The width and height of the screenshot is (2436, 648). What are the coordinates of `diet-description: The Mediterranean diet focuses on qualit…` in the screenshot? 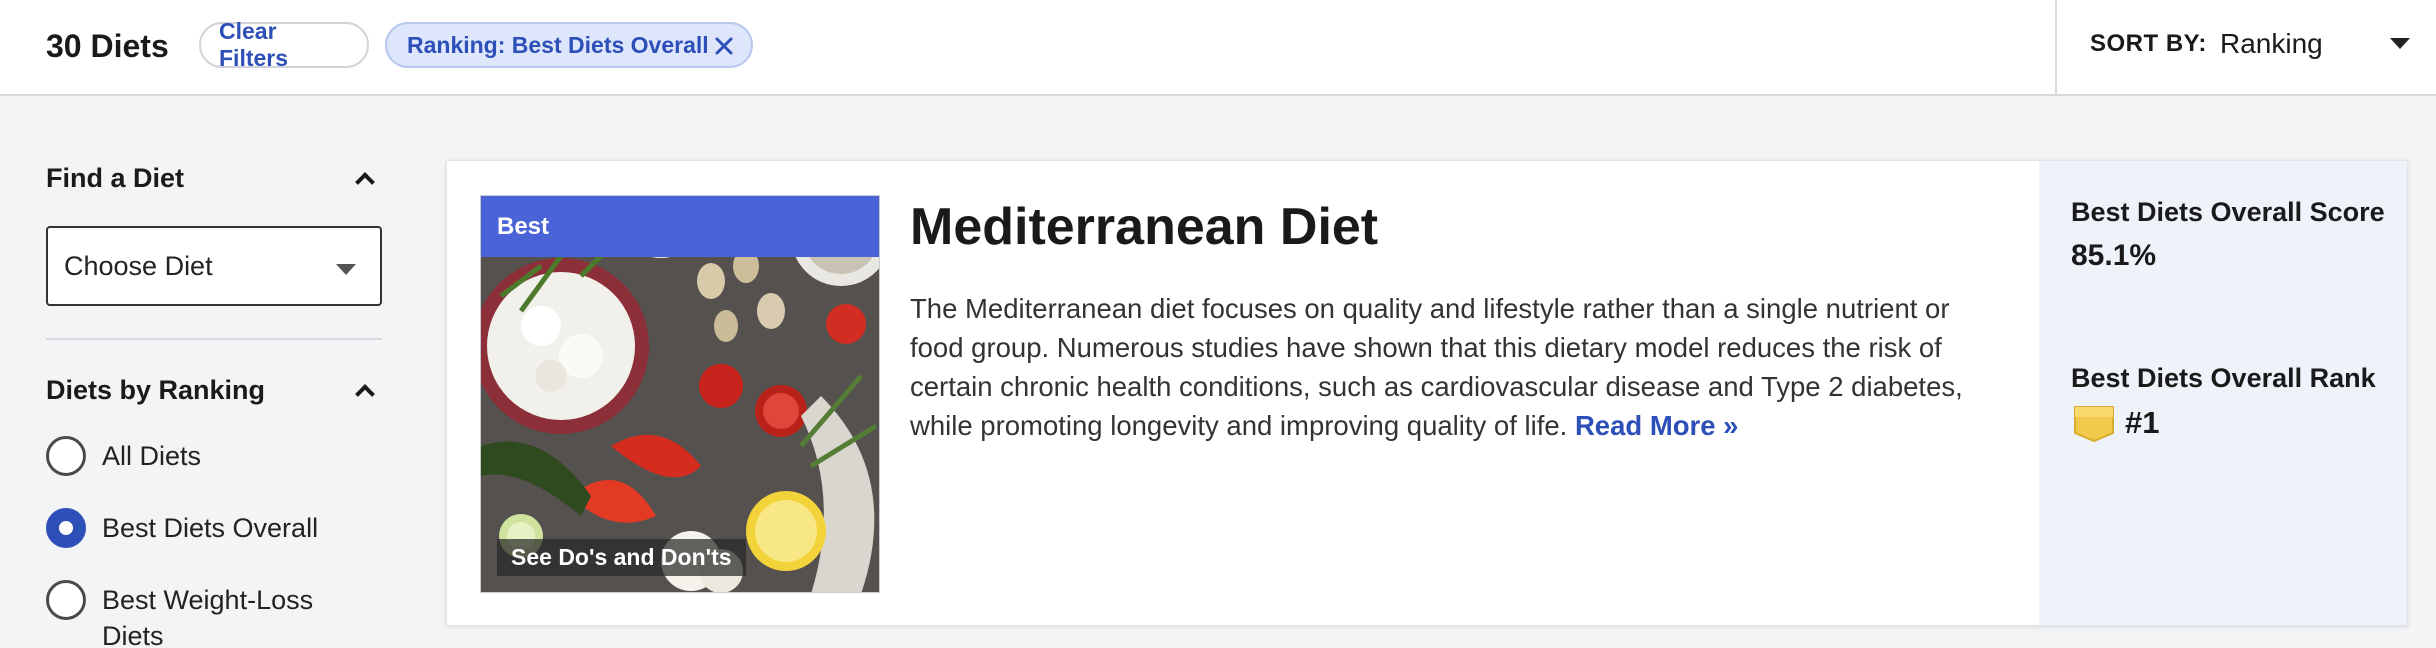 It's located at (1455, 367).